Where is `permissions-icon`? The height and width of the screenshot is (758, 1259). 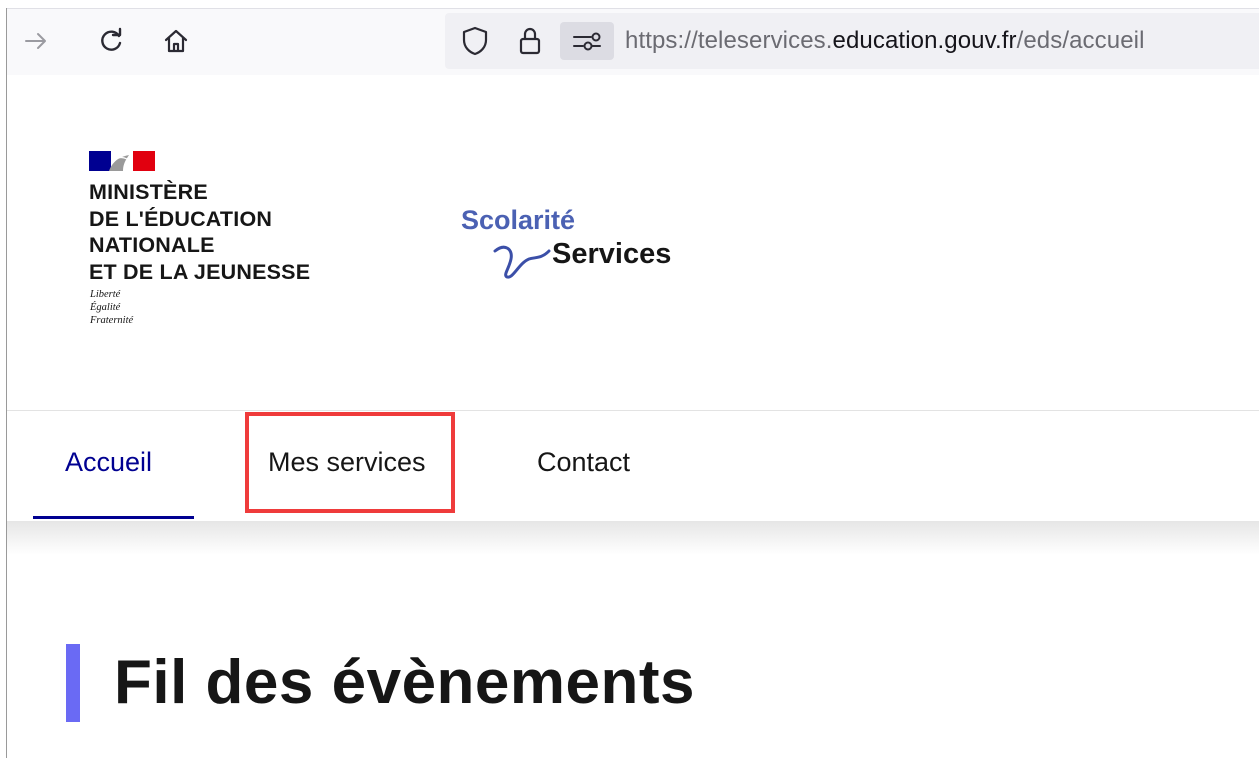 permissions-icon is located at coordinates (587, 41).